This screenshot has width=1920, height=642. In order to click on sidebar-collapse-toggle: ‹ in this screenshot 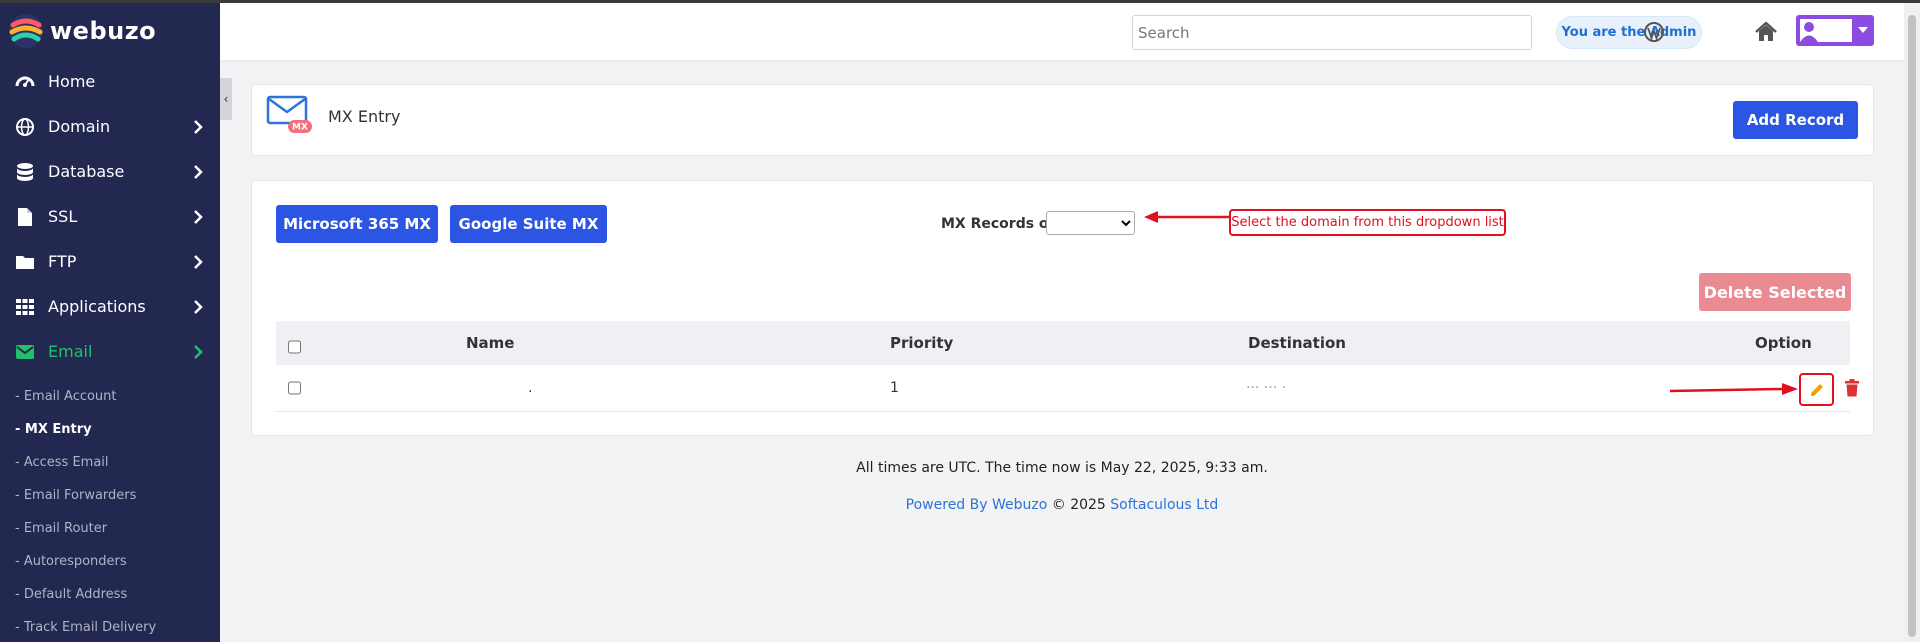, I will do `click(226, 99)`.